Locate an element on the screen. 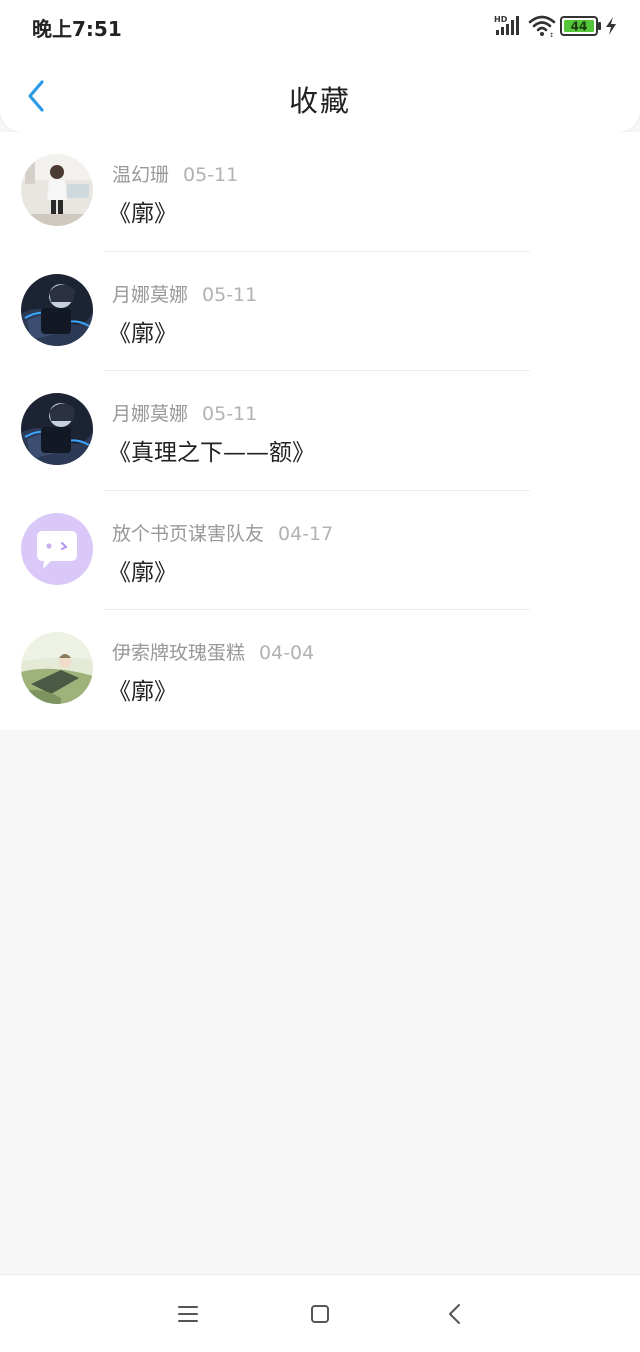 This screenshot has height=1352, width=640. author-name: 伊索牌玫瑰蛋糕 is located at coordinates (179, 653).